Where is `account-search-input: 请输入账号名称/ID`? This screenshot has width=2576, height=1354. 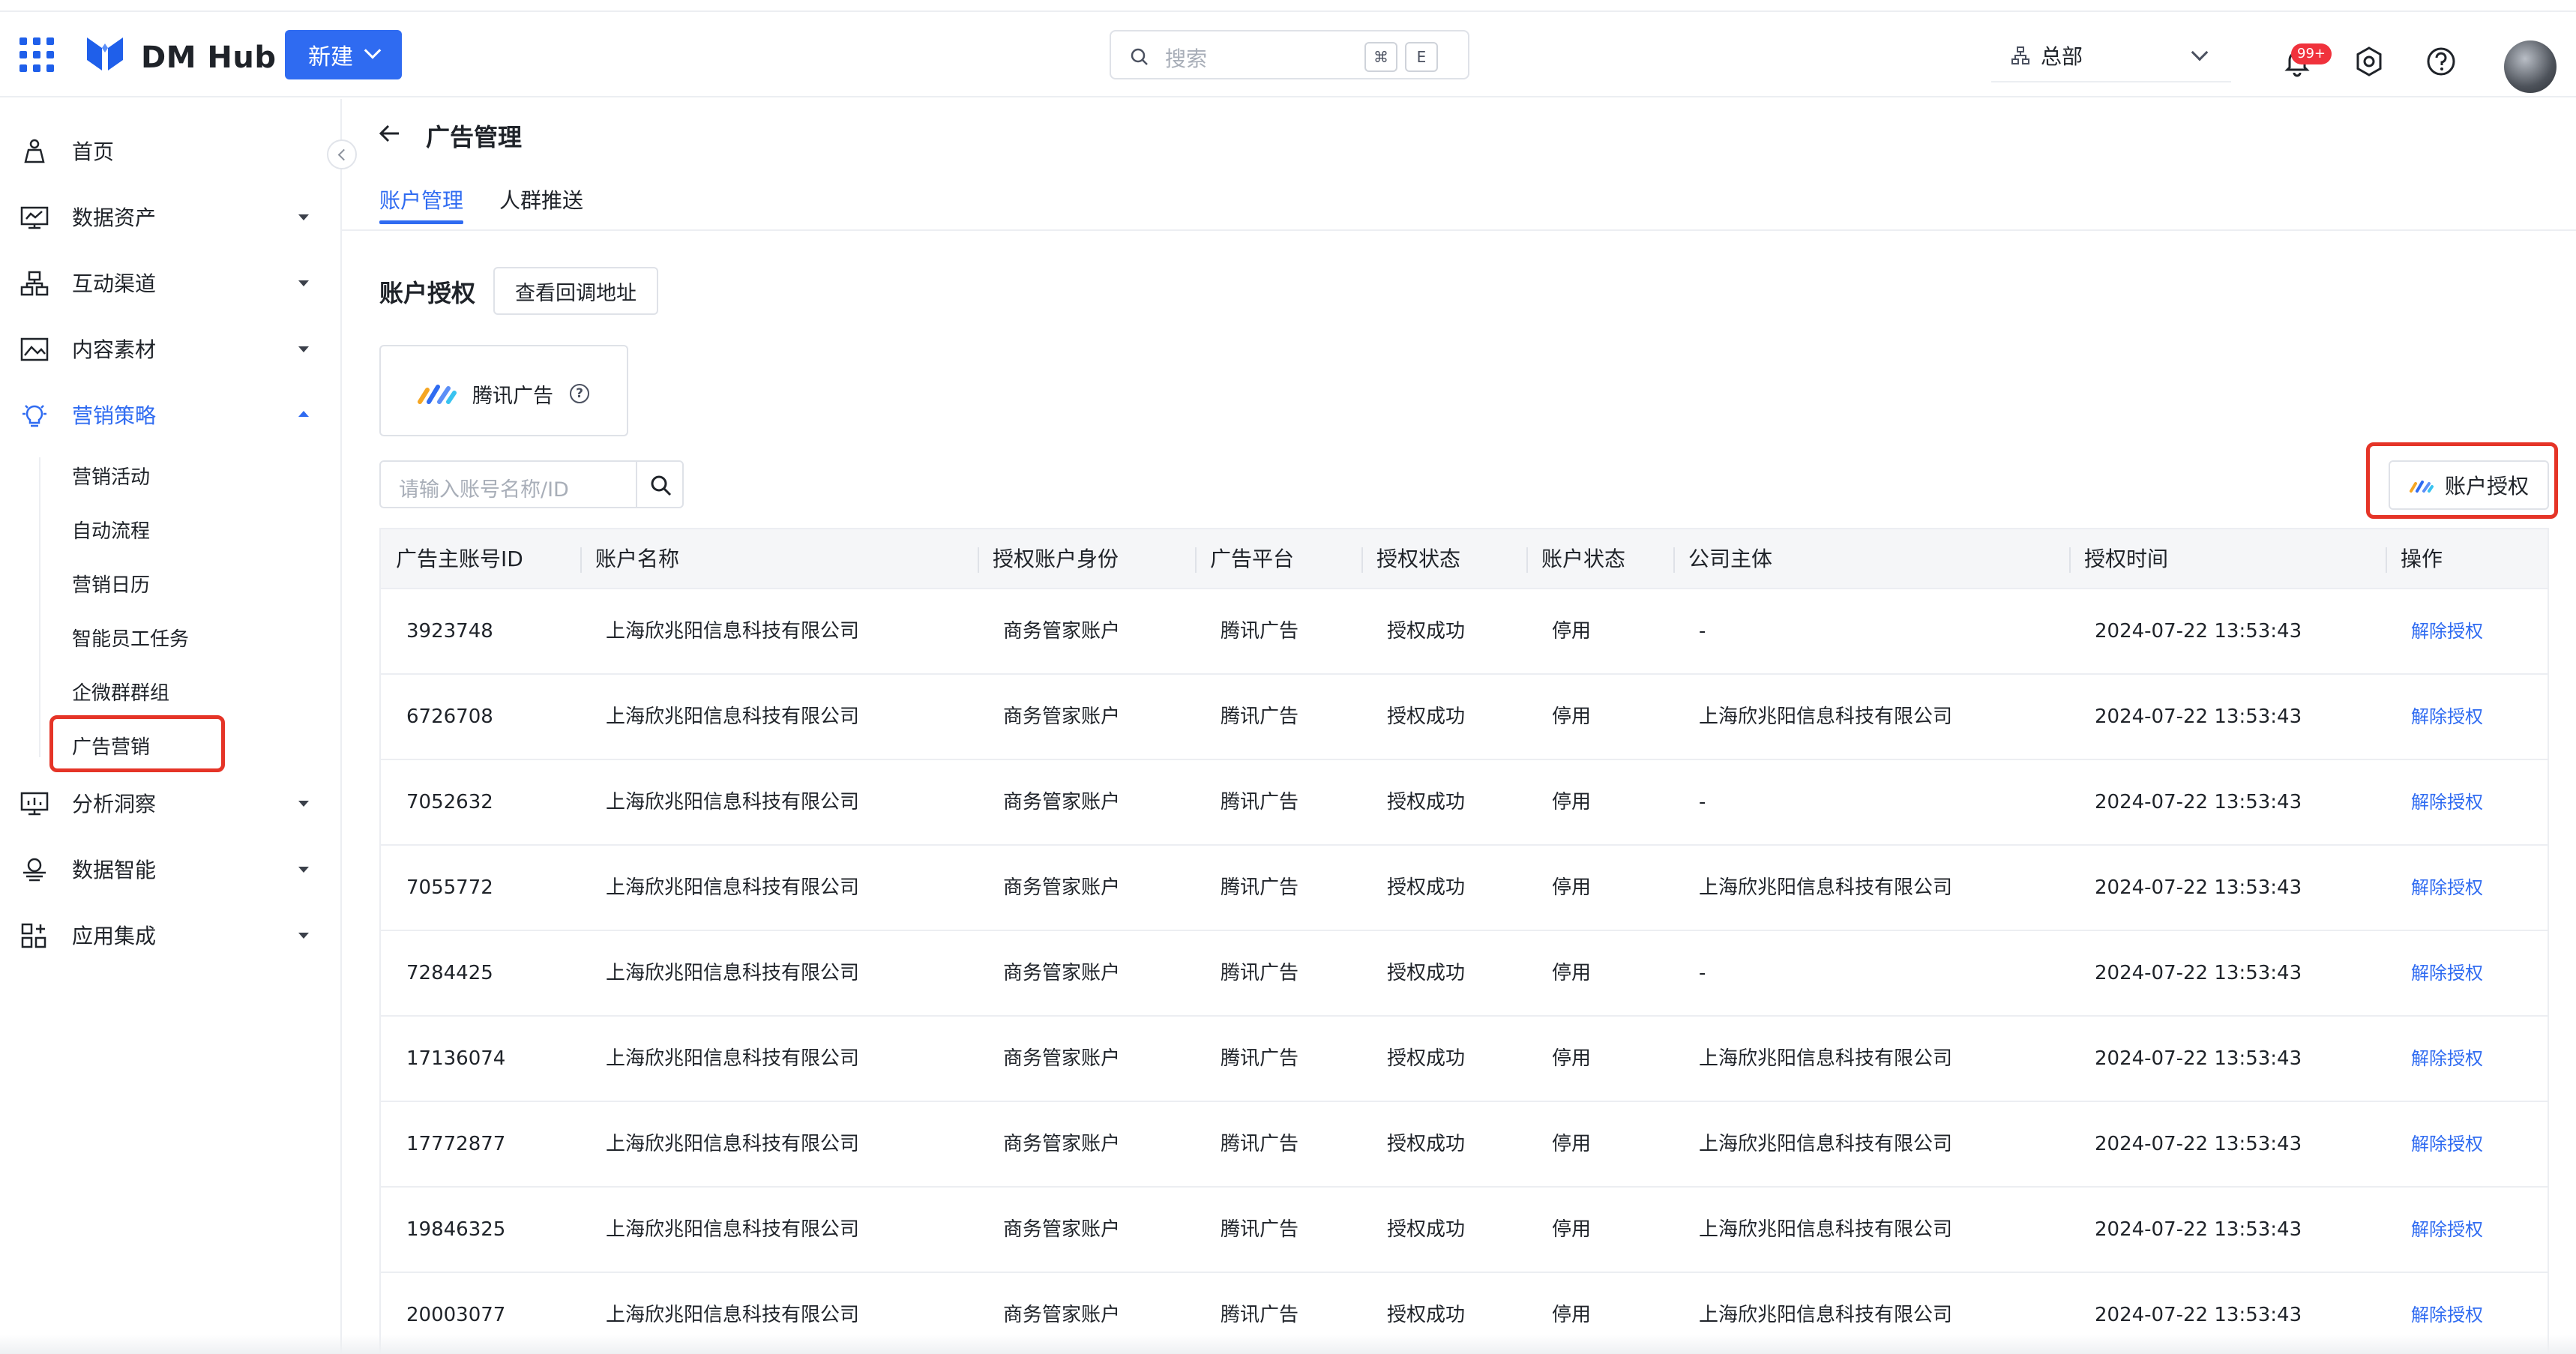
account-search-input: 请输入账号名称/ID is located at coordinates (508, 484).